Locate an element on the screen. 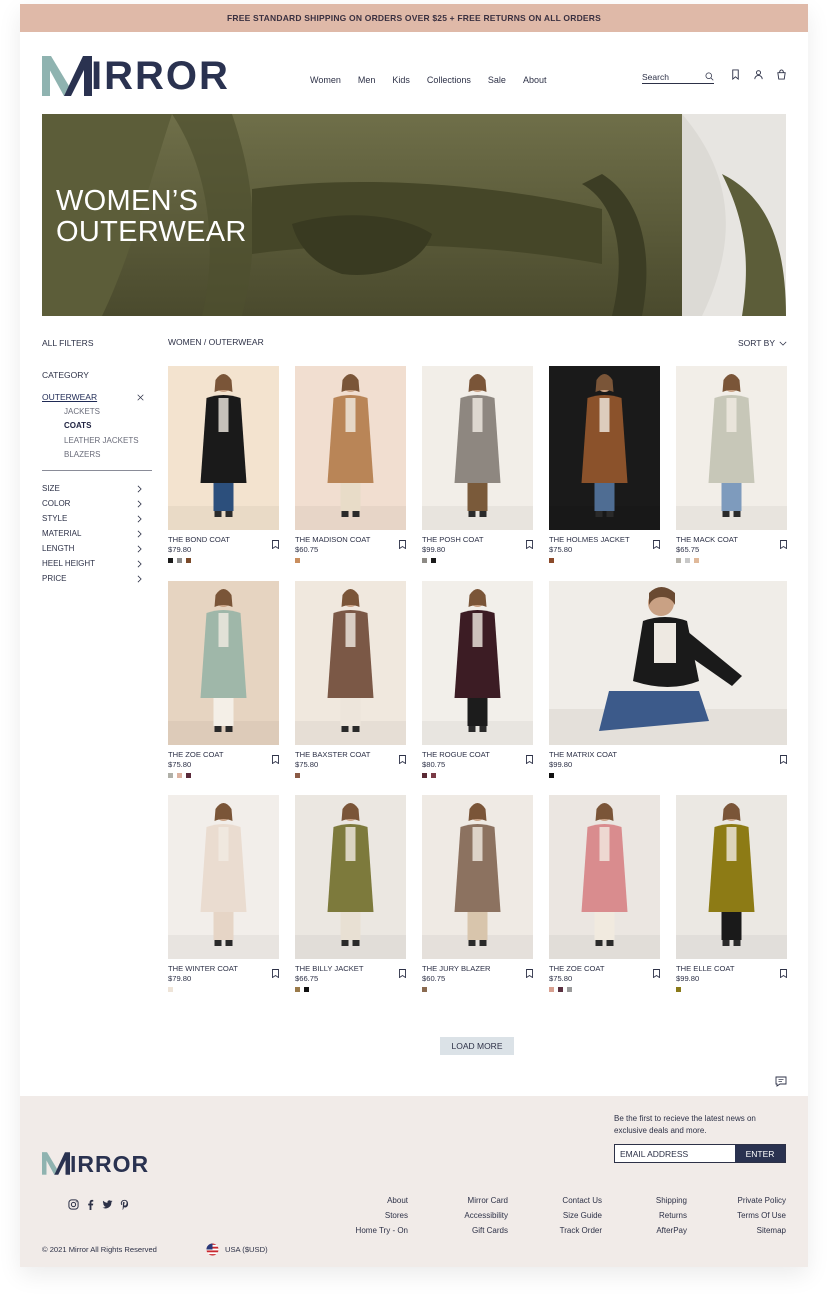 The width and height of the screenshot is (828, 1304). product-card: THE WINTER COAT $79.80 is located at coordinates (223, 893).